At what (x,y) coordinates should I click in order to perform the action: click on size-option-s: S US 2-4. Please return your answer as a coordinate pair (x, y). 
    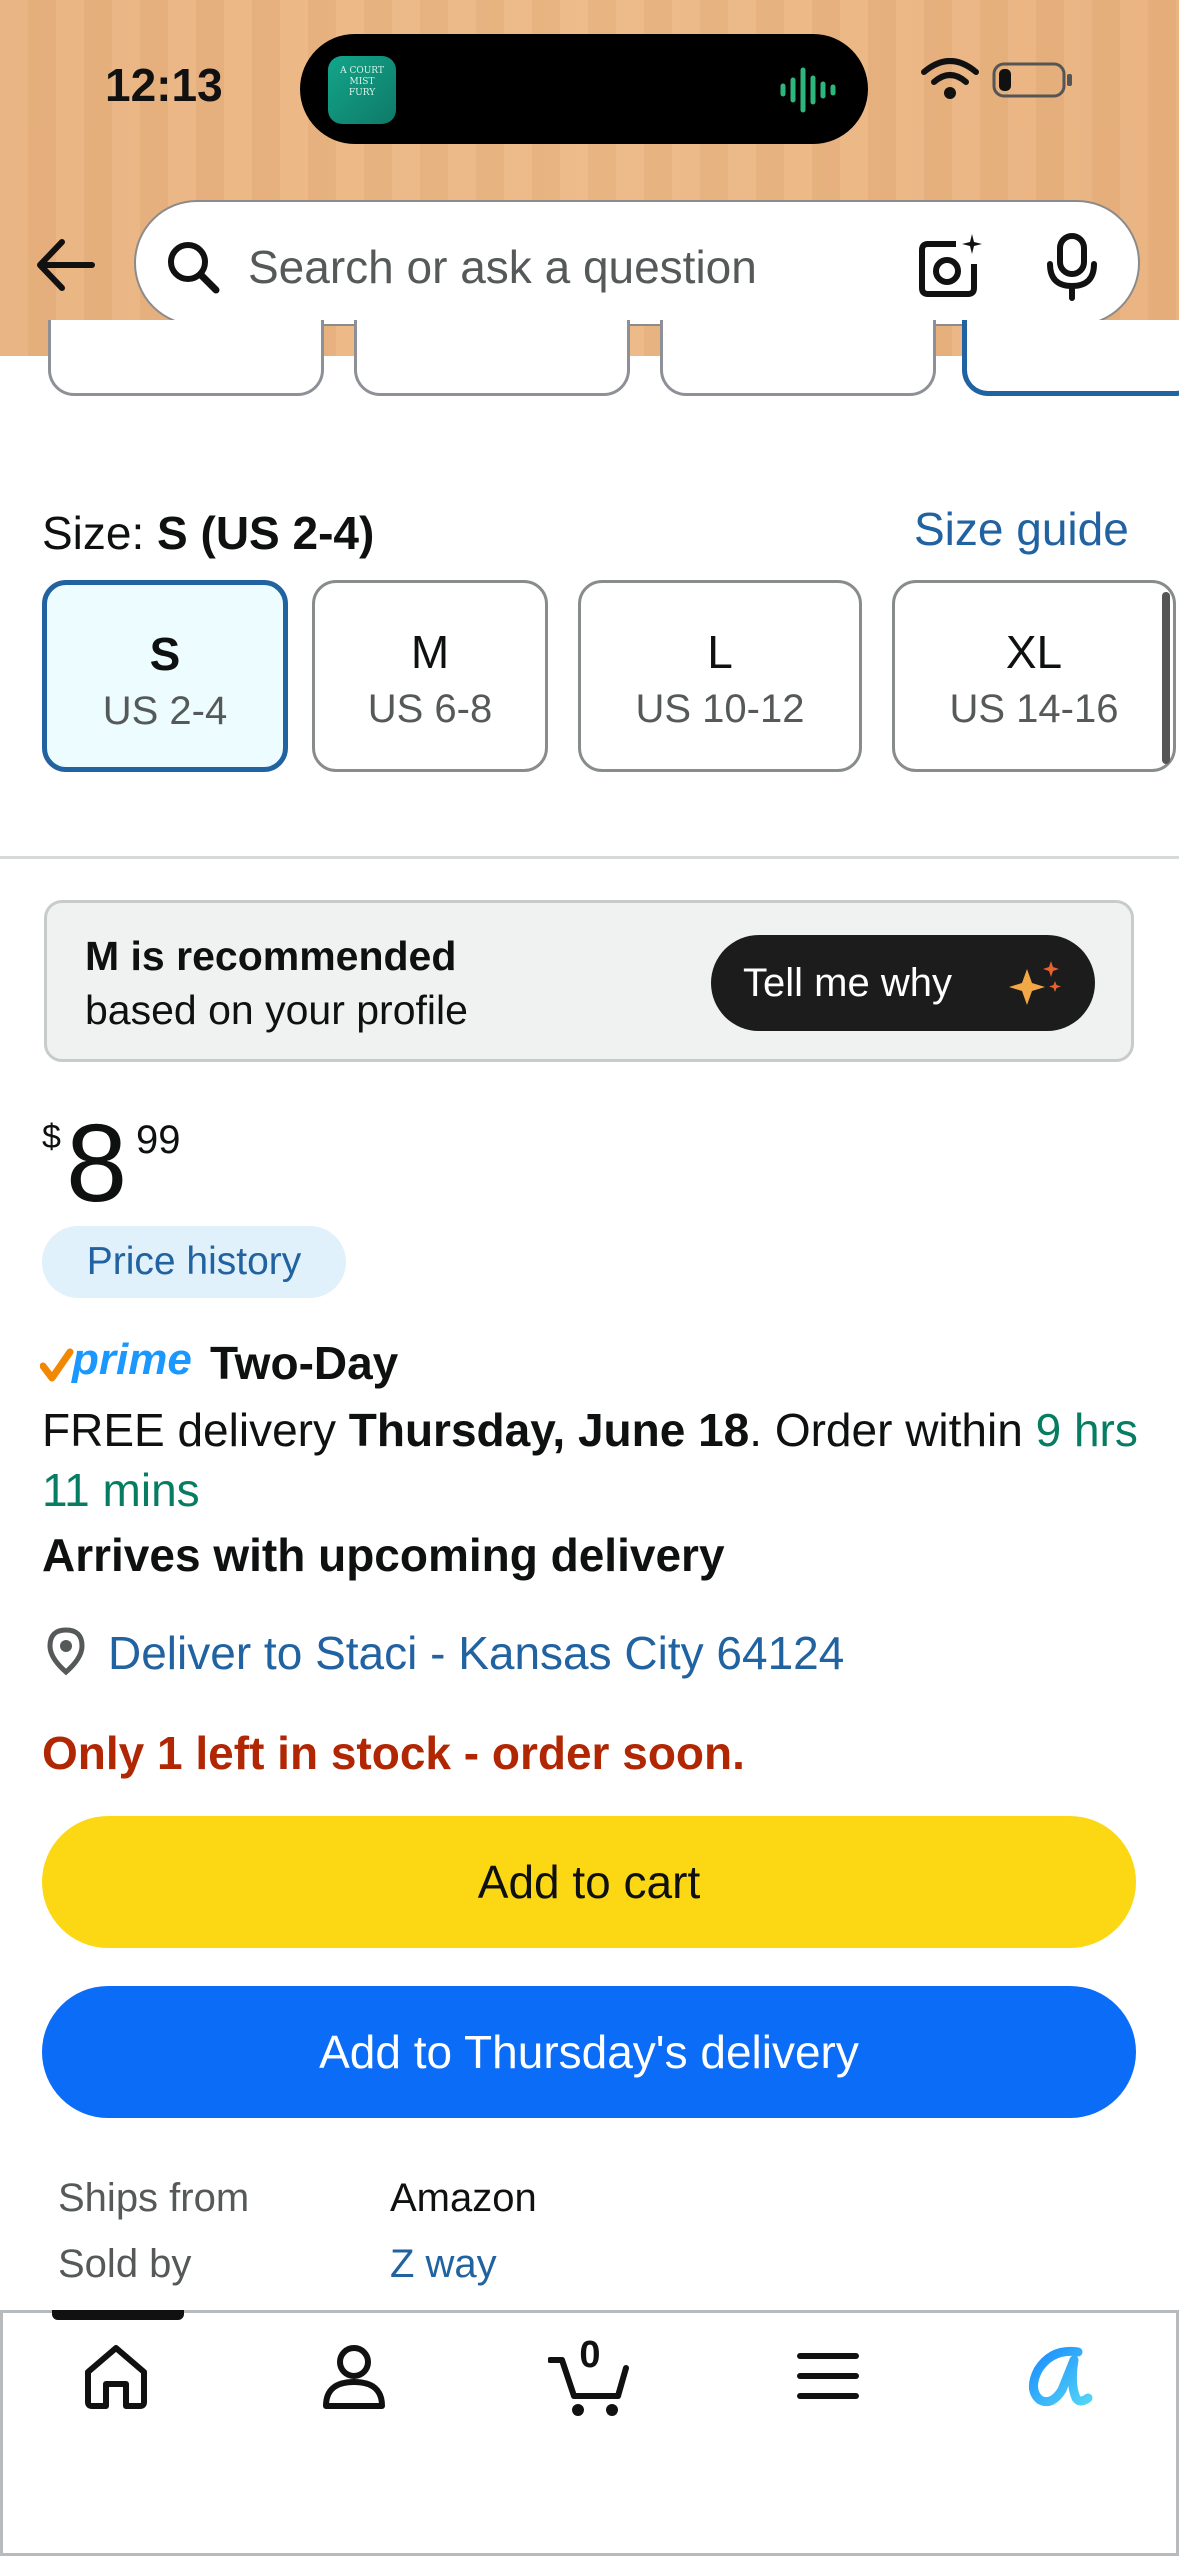
    Looking at the image, I should click on (165, 676).